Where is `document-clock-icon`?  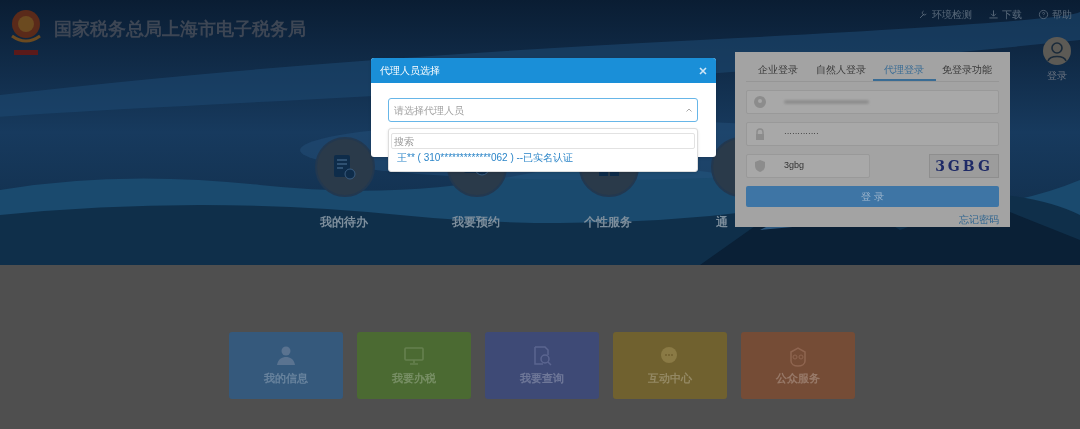
document-clock-icon is located at coordinates (345, 167).